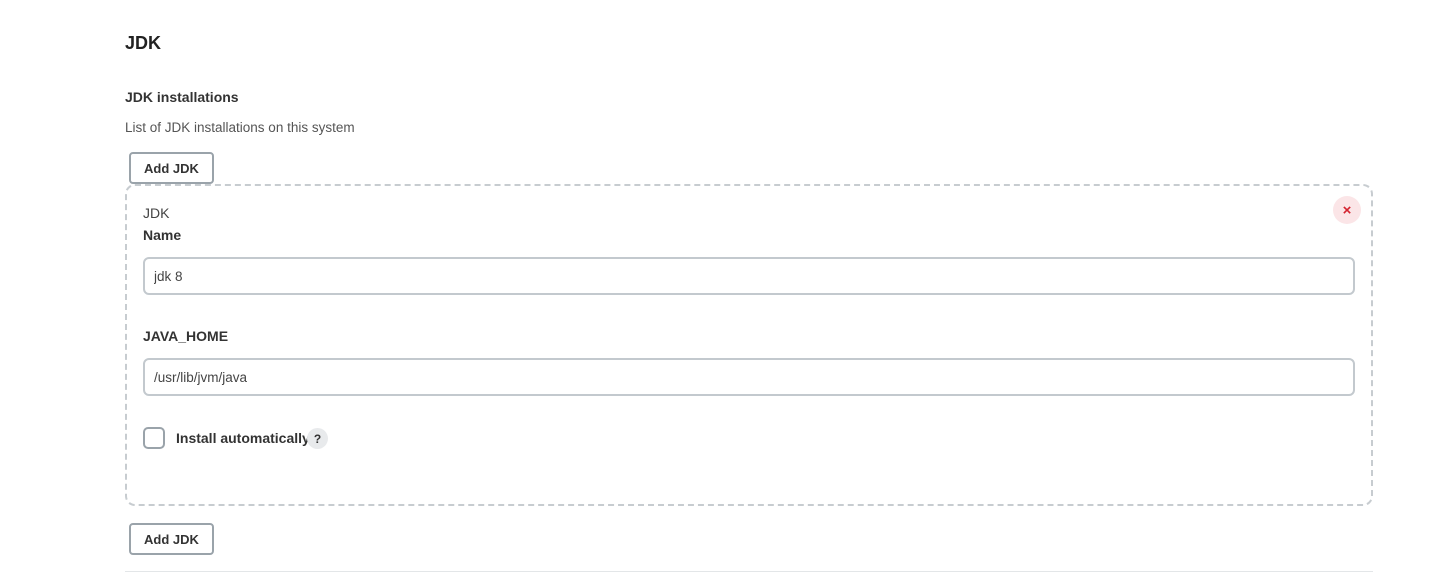 The height and width of the screenshot is (585, 1445). I want to click on section-title: JDK, so click(143, 43).